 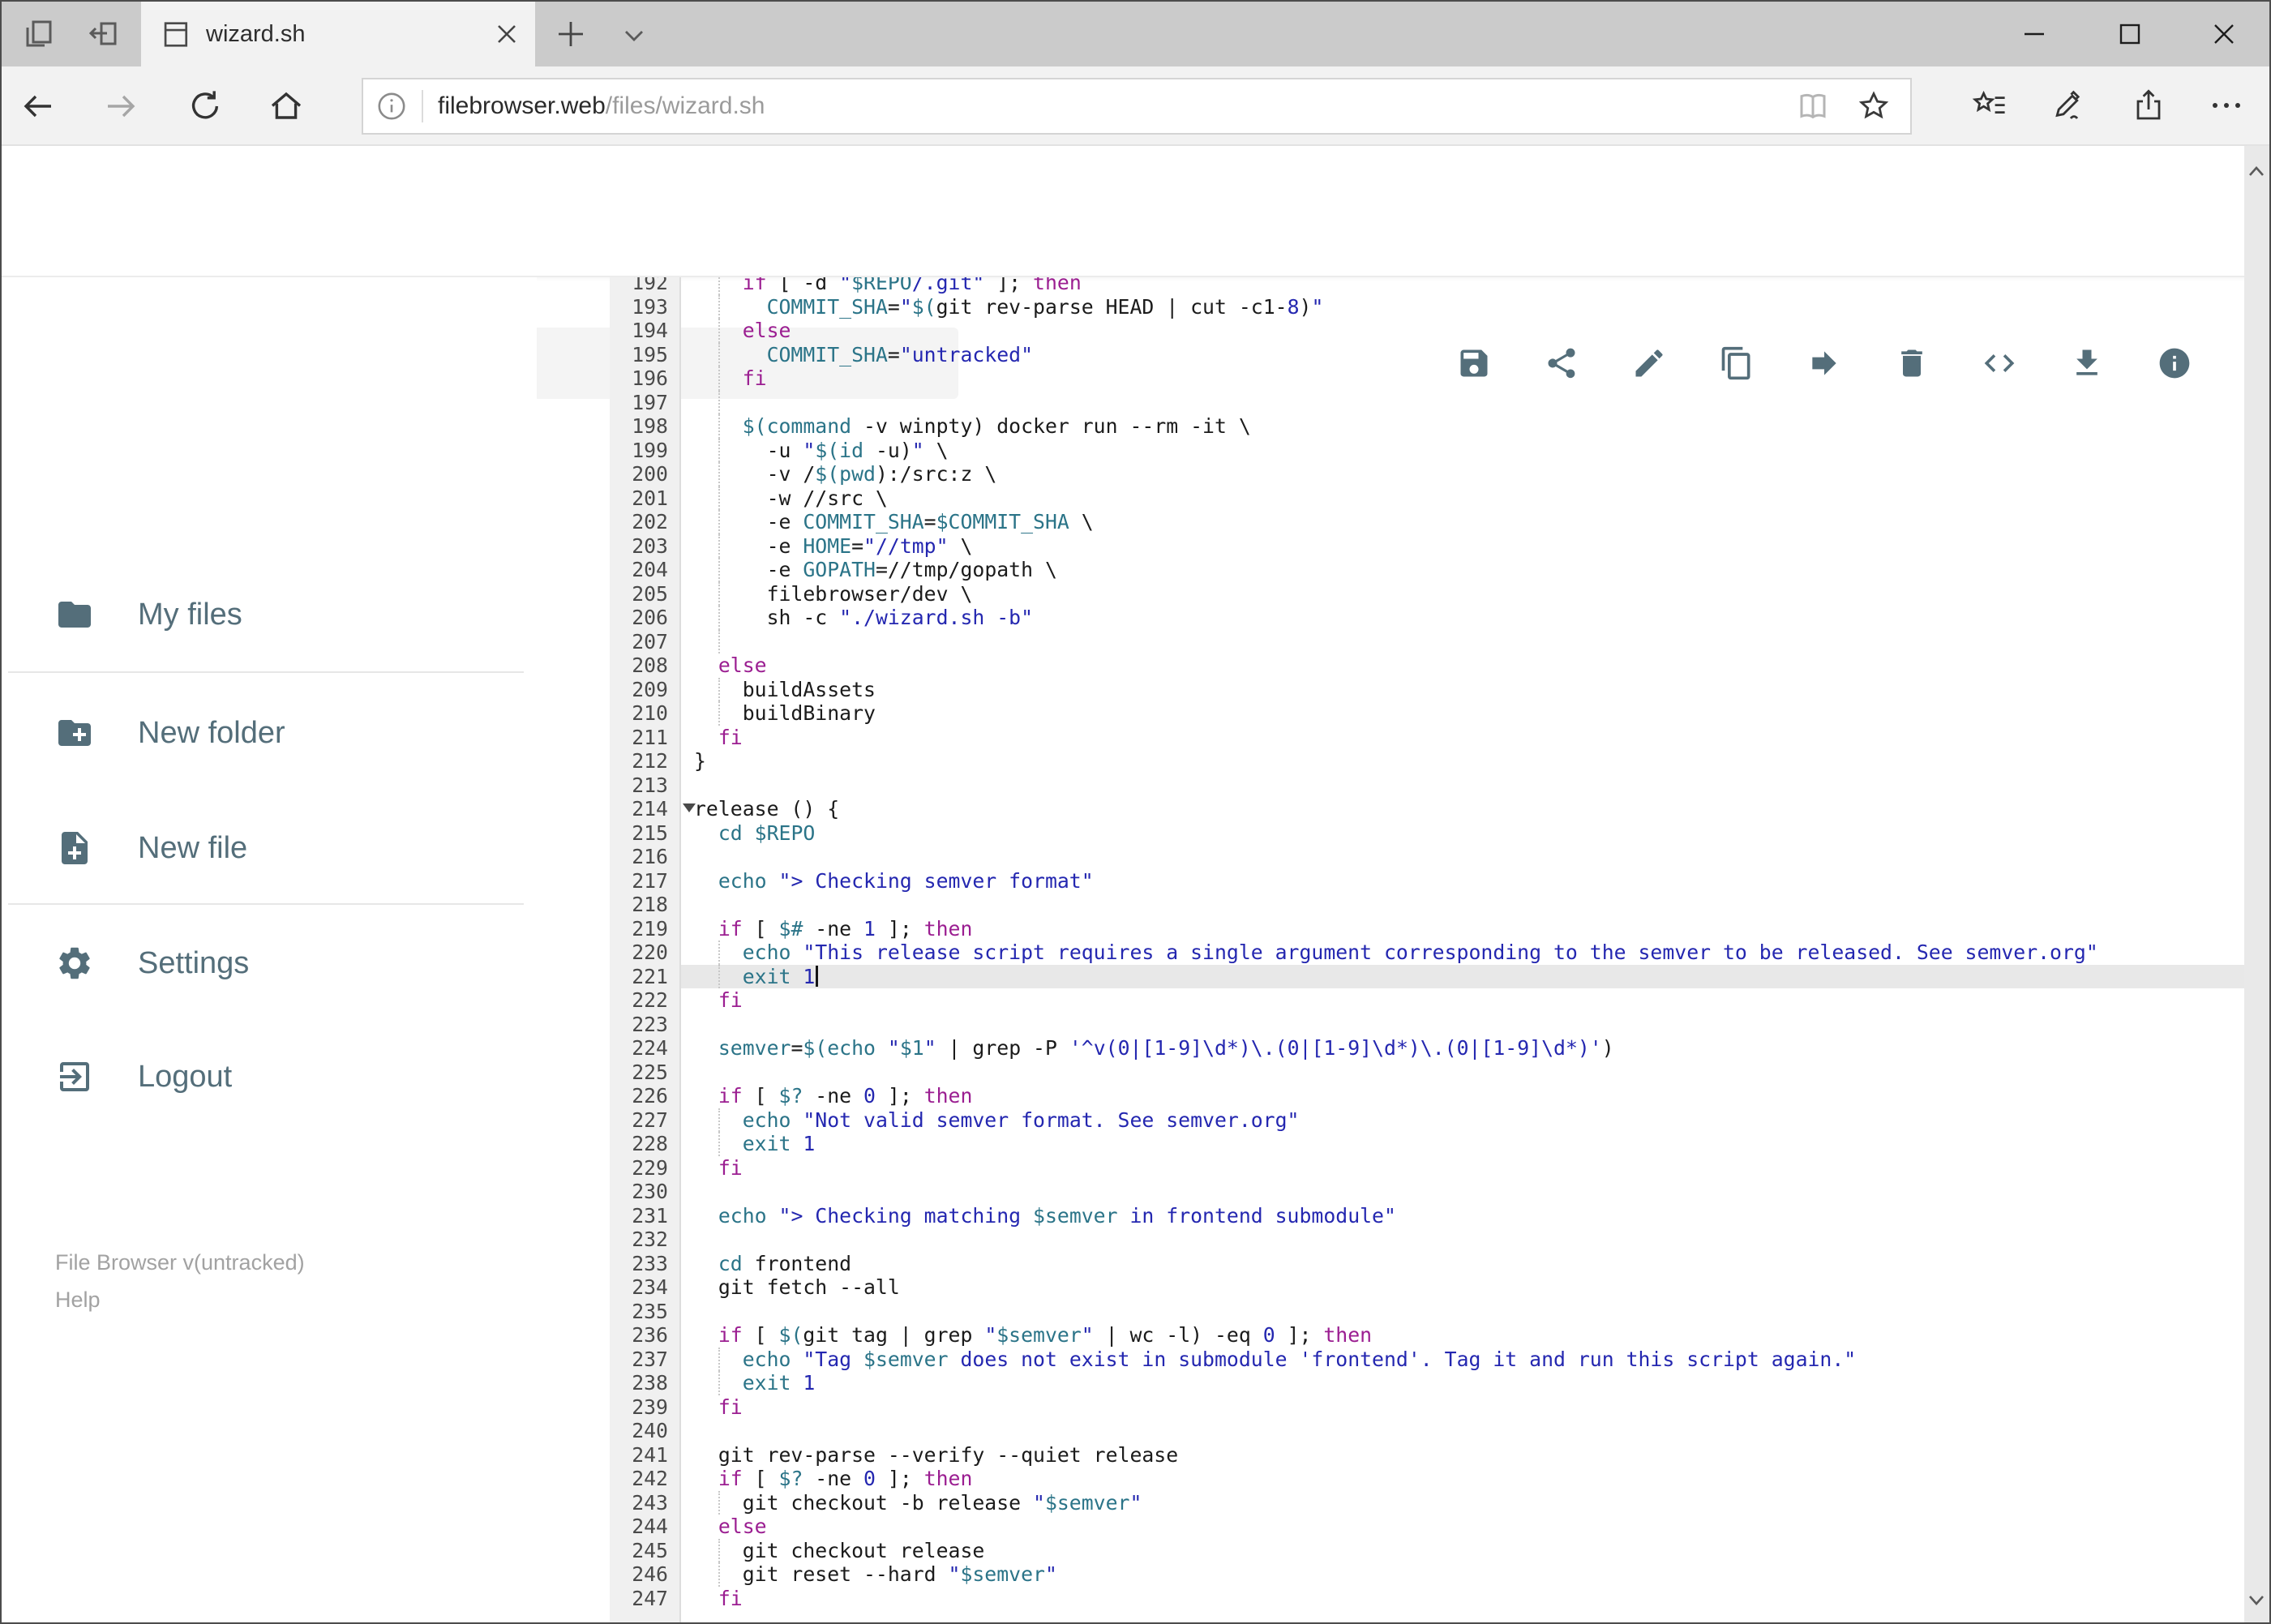 What do you see at coordinates (78, 1300) in the screenshot?
I see `help-link: Help` at bounding box center [78, 1300].